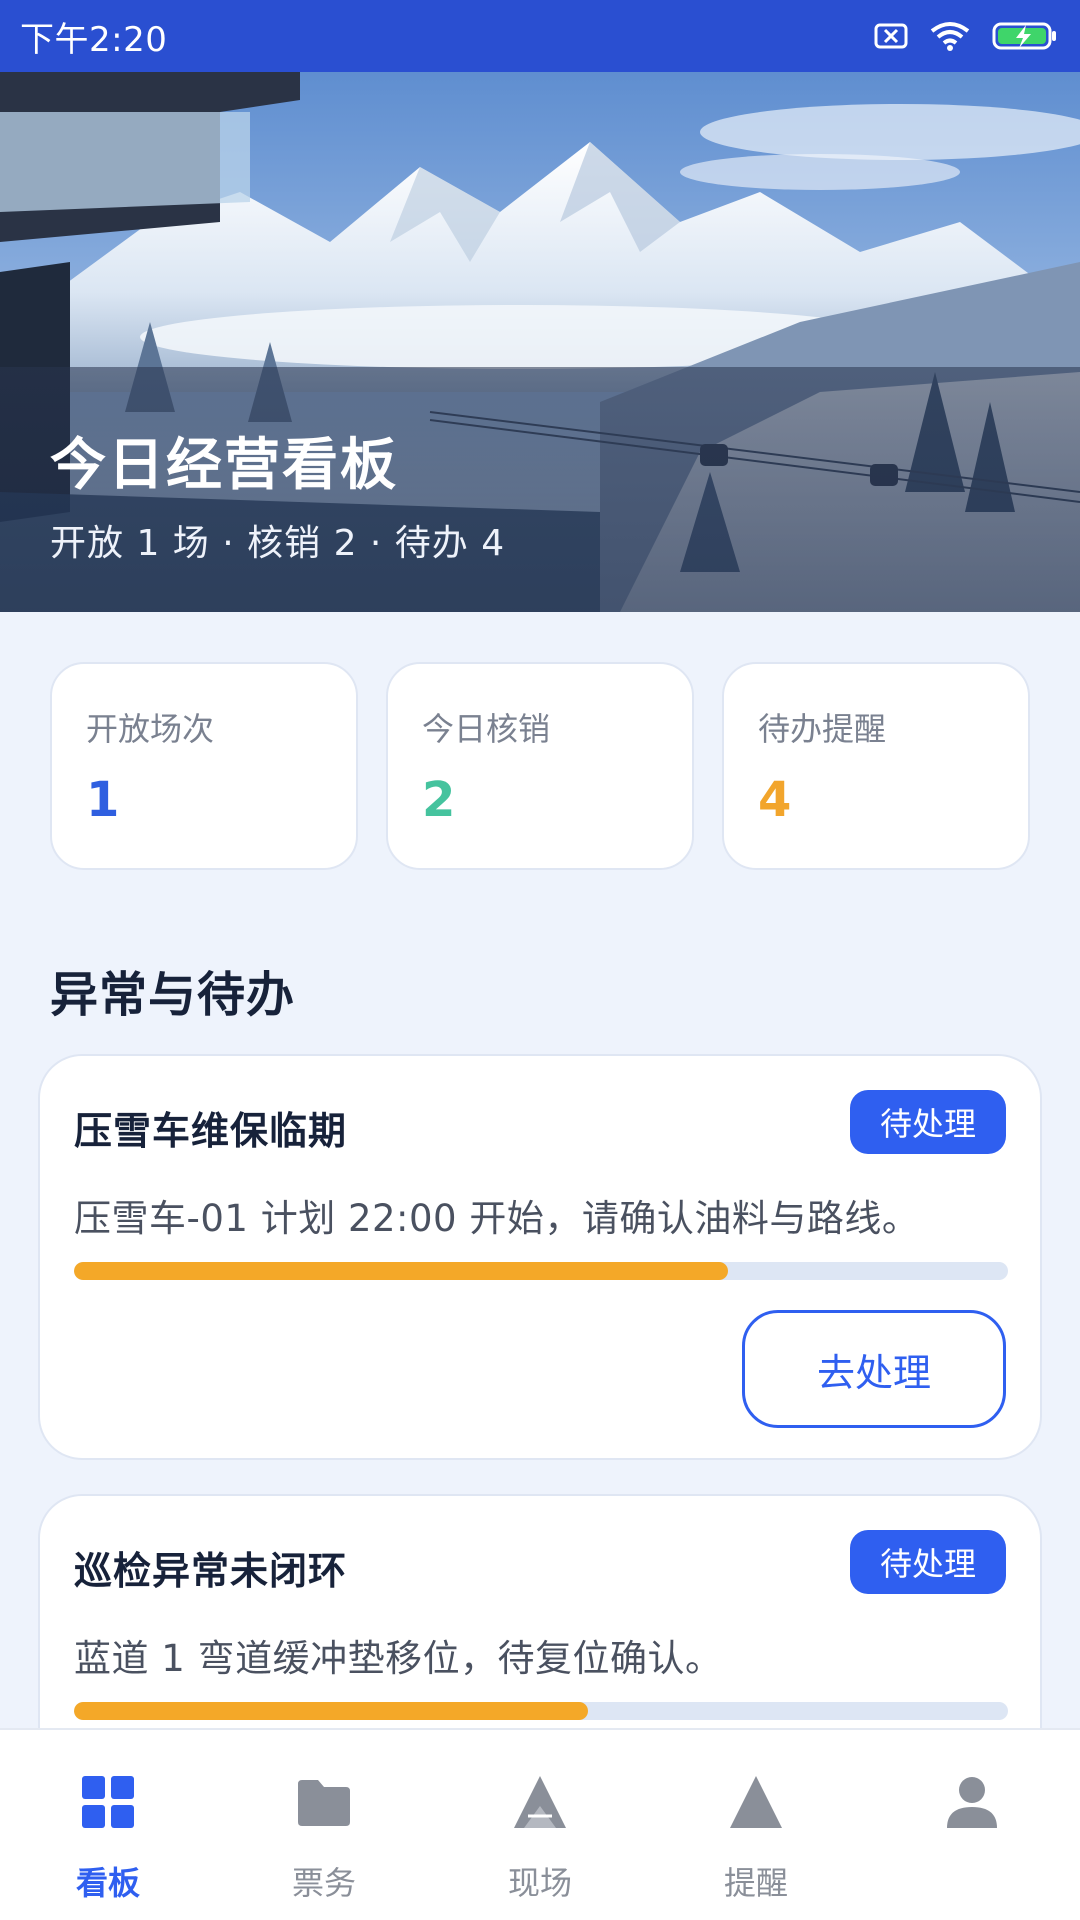 Image resolution: width=1080 pixels, height=1920 pixels. What do you see at coordinates (103, 800) in the screenshot?
I see `stat-value: 1` at bounding box center [103, 800].